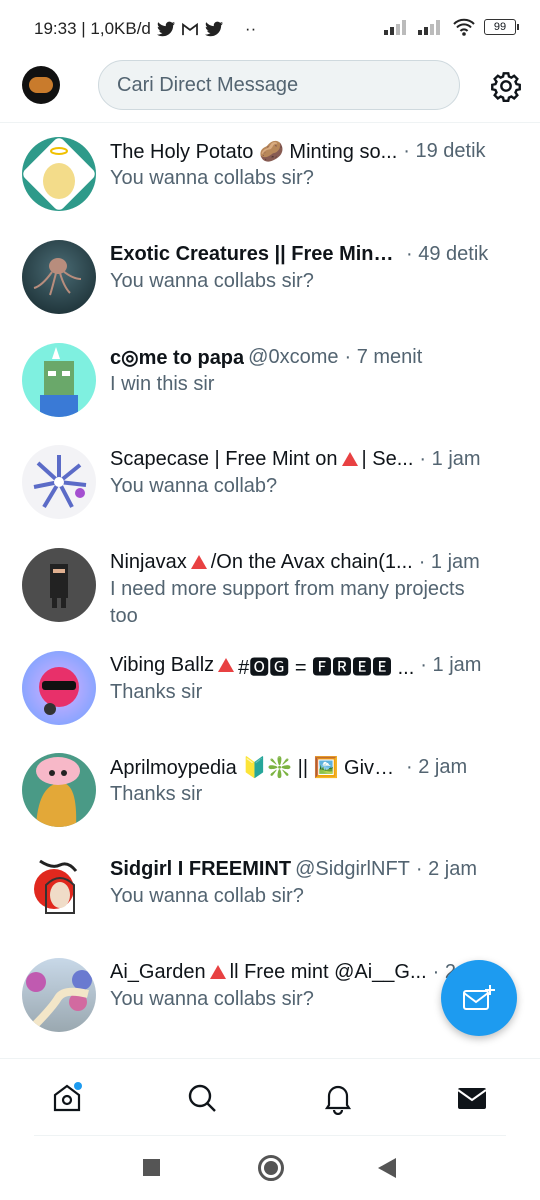 The width and height of the screenshot is (540, 1200). What do you see at coordinates (162, 664) in the screenshot?
I see `conversation-name: Vibing Ballz` at bounding box center [162, 664].